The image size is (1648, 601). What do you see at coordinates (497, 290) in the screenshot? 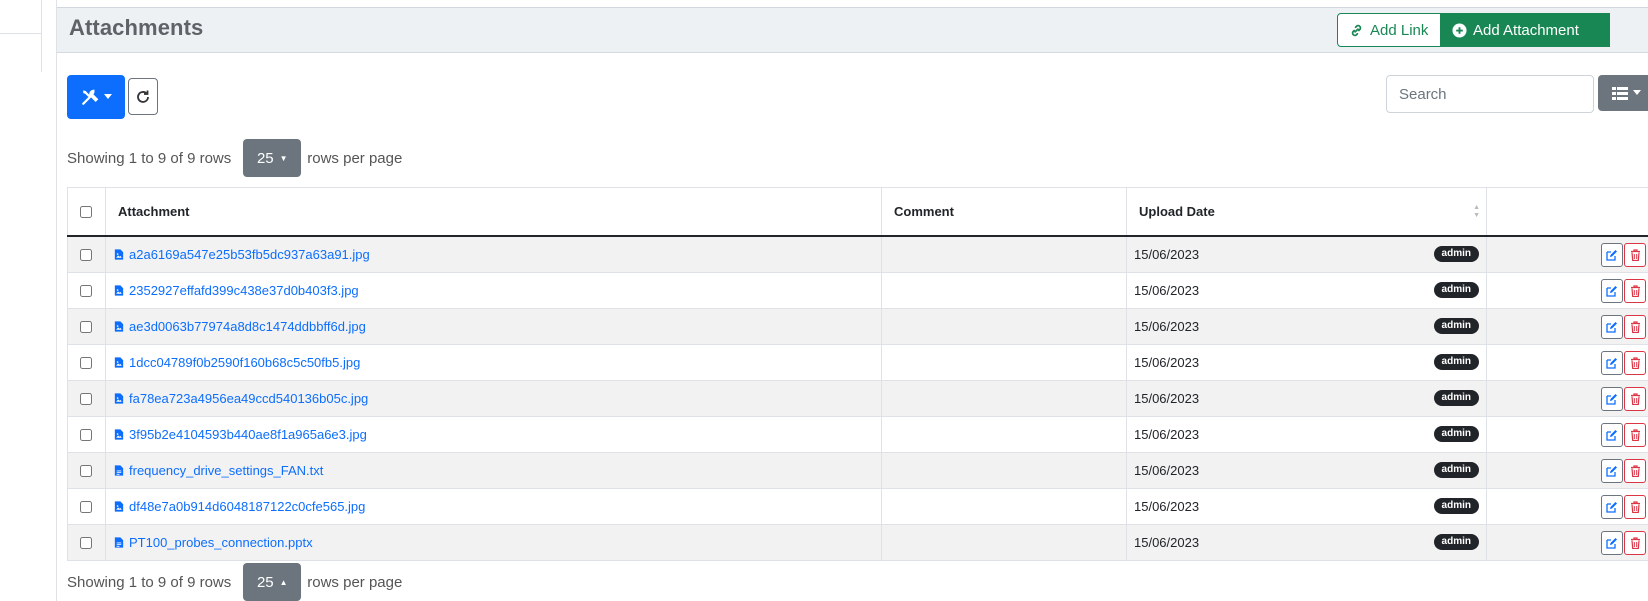
I see `attachment-link: 2352927effafd399c438e37d0b403f3.jpg` at bounding box center [497, 290].